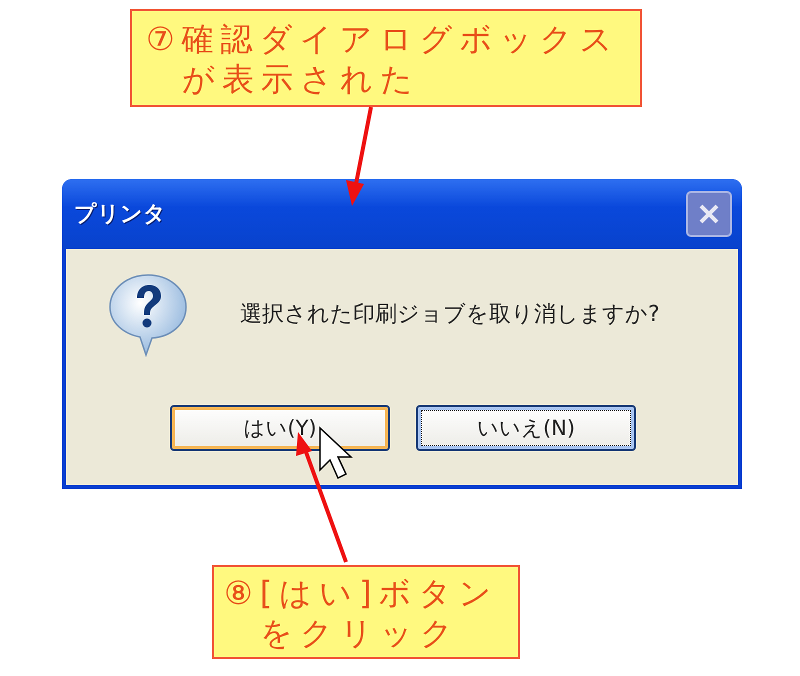 The height and width of the screenshot is (676, 800). What do you see at coordinates (361, 593) in the screenshot?
I see `callout-text: ⑧[はい]ボタン` at bounding box center [361, 593].